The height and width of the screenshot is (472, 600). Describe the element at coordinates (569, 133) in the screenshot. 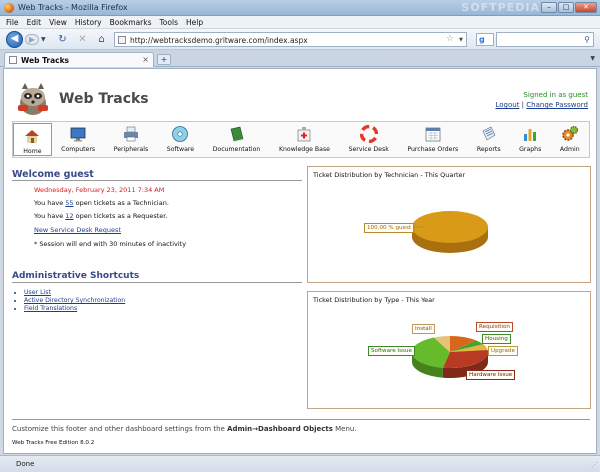

I see `gears-icon` at that location.